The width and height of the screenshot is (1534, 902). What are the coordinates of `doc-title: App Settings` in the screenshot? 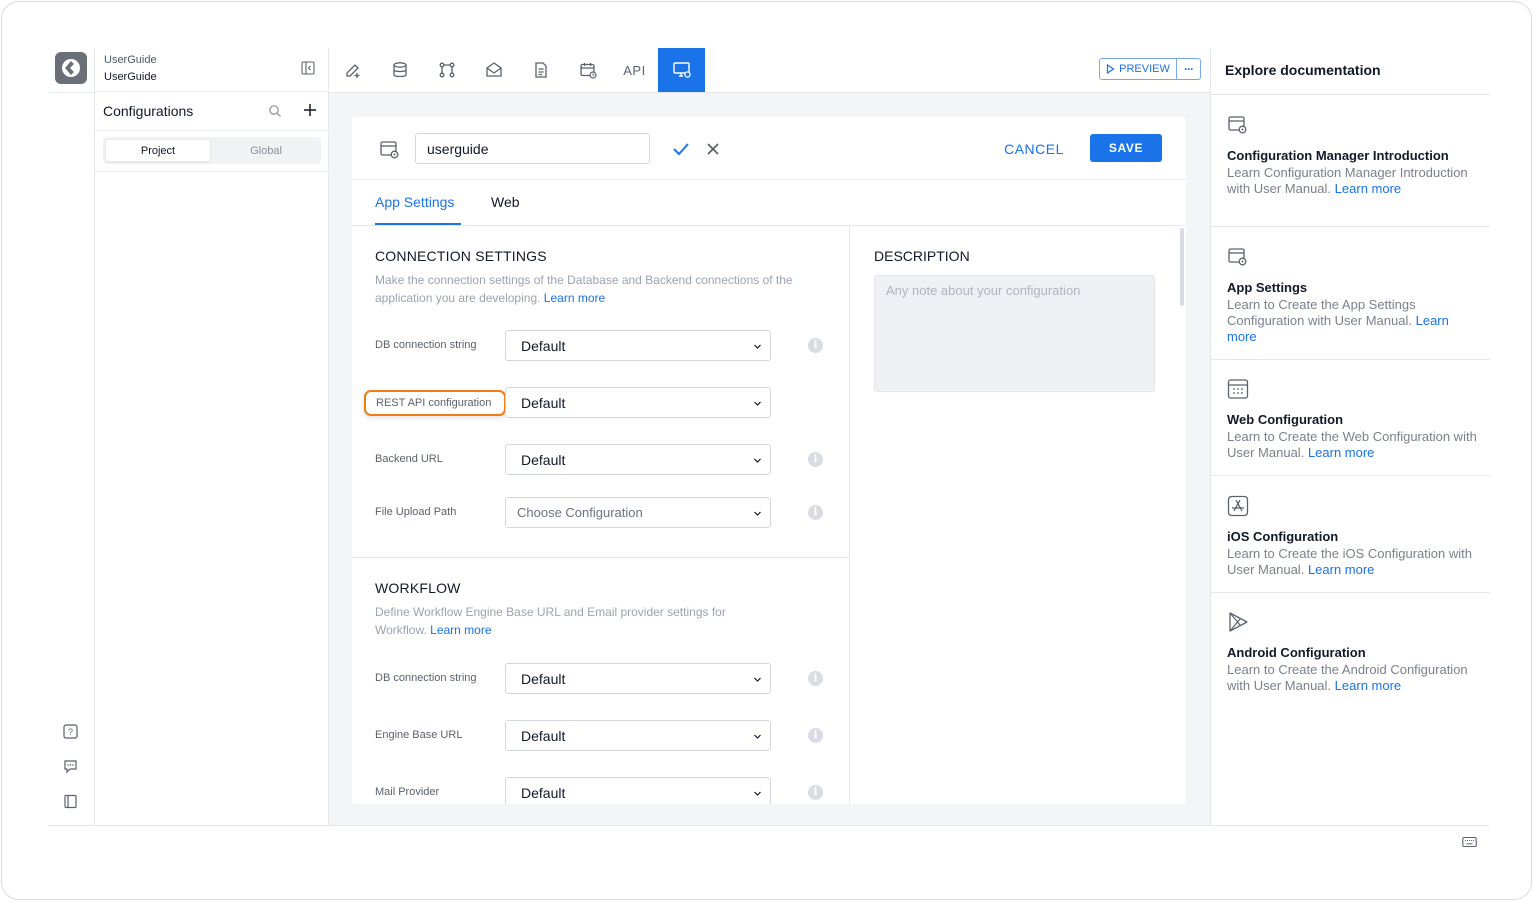 It's located at (1267, 287).